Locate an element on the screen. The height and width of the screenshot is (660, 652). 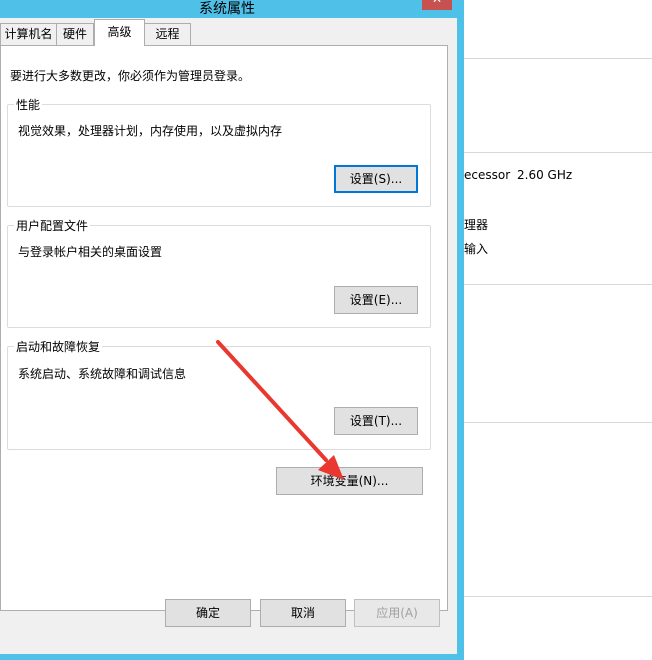
tab-advanced: 高级 is located at coordinates (119, 32).